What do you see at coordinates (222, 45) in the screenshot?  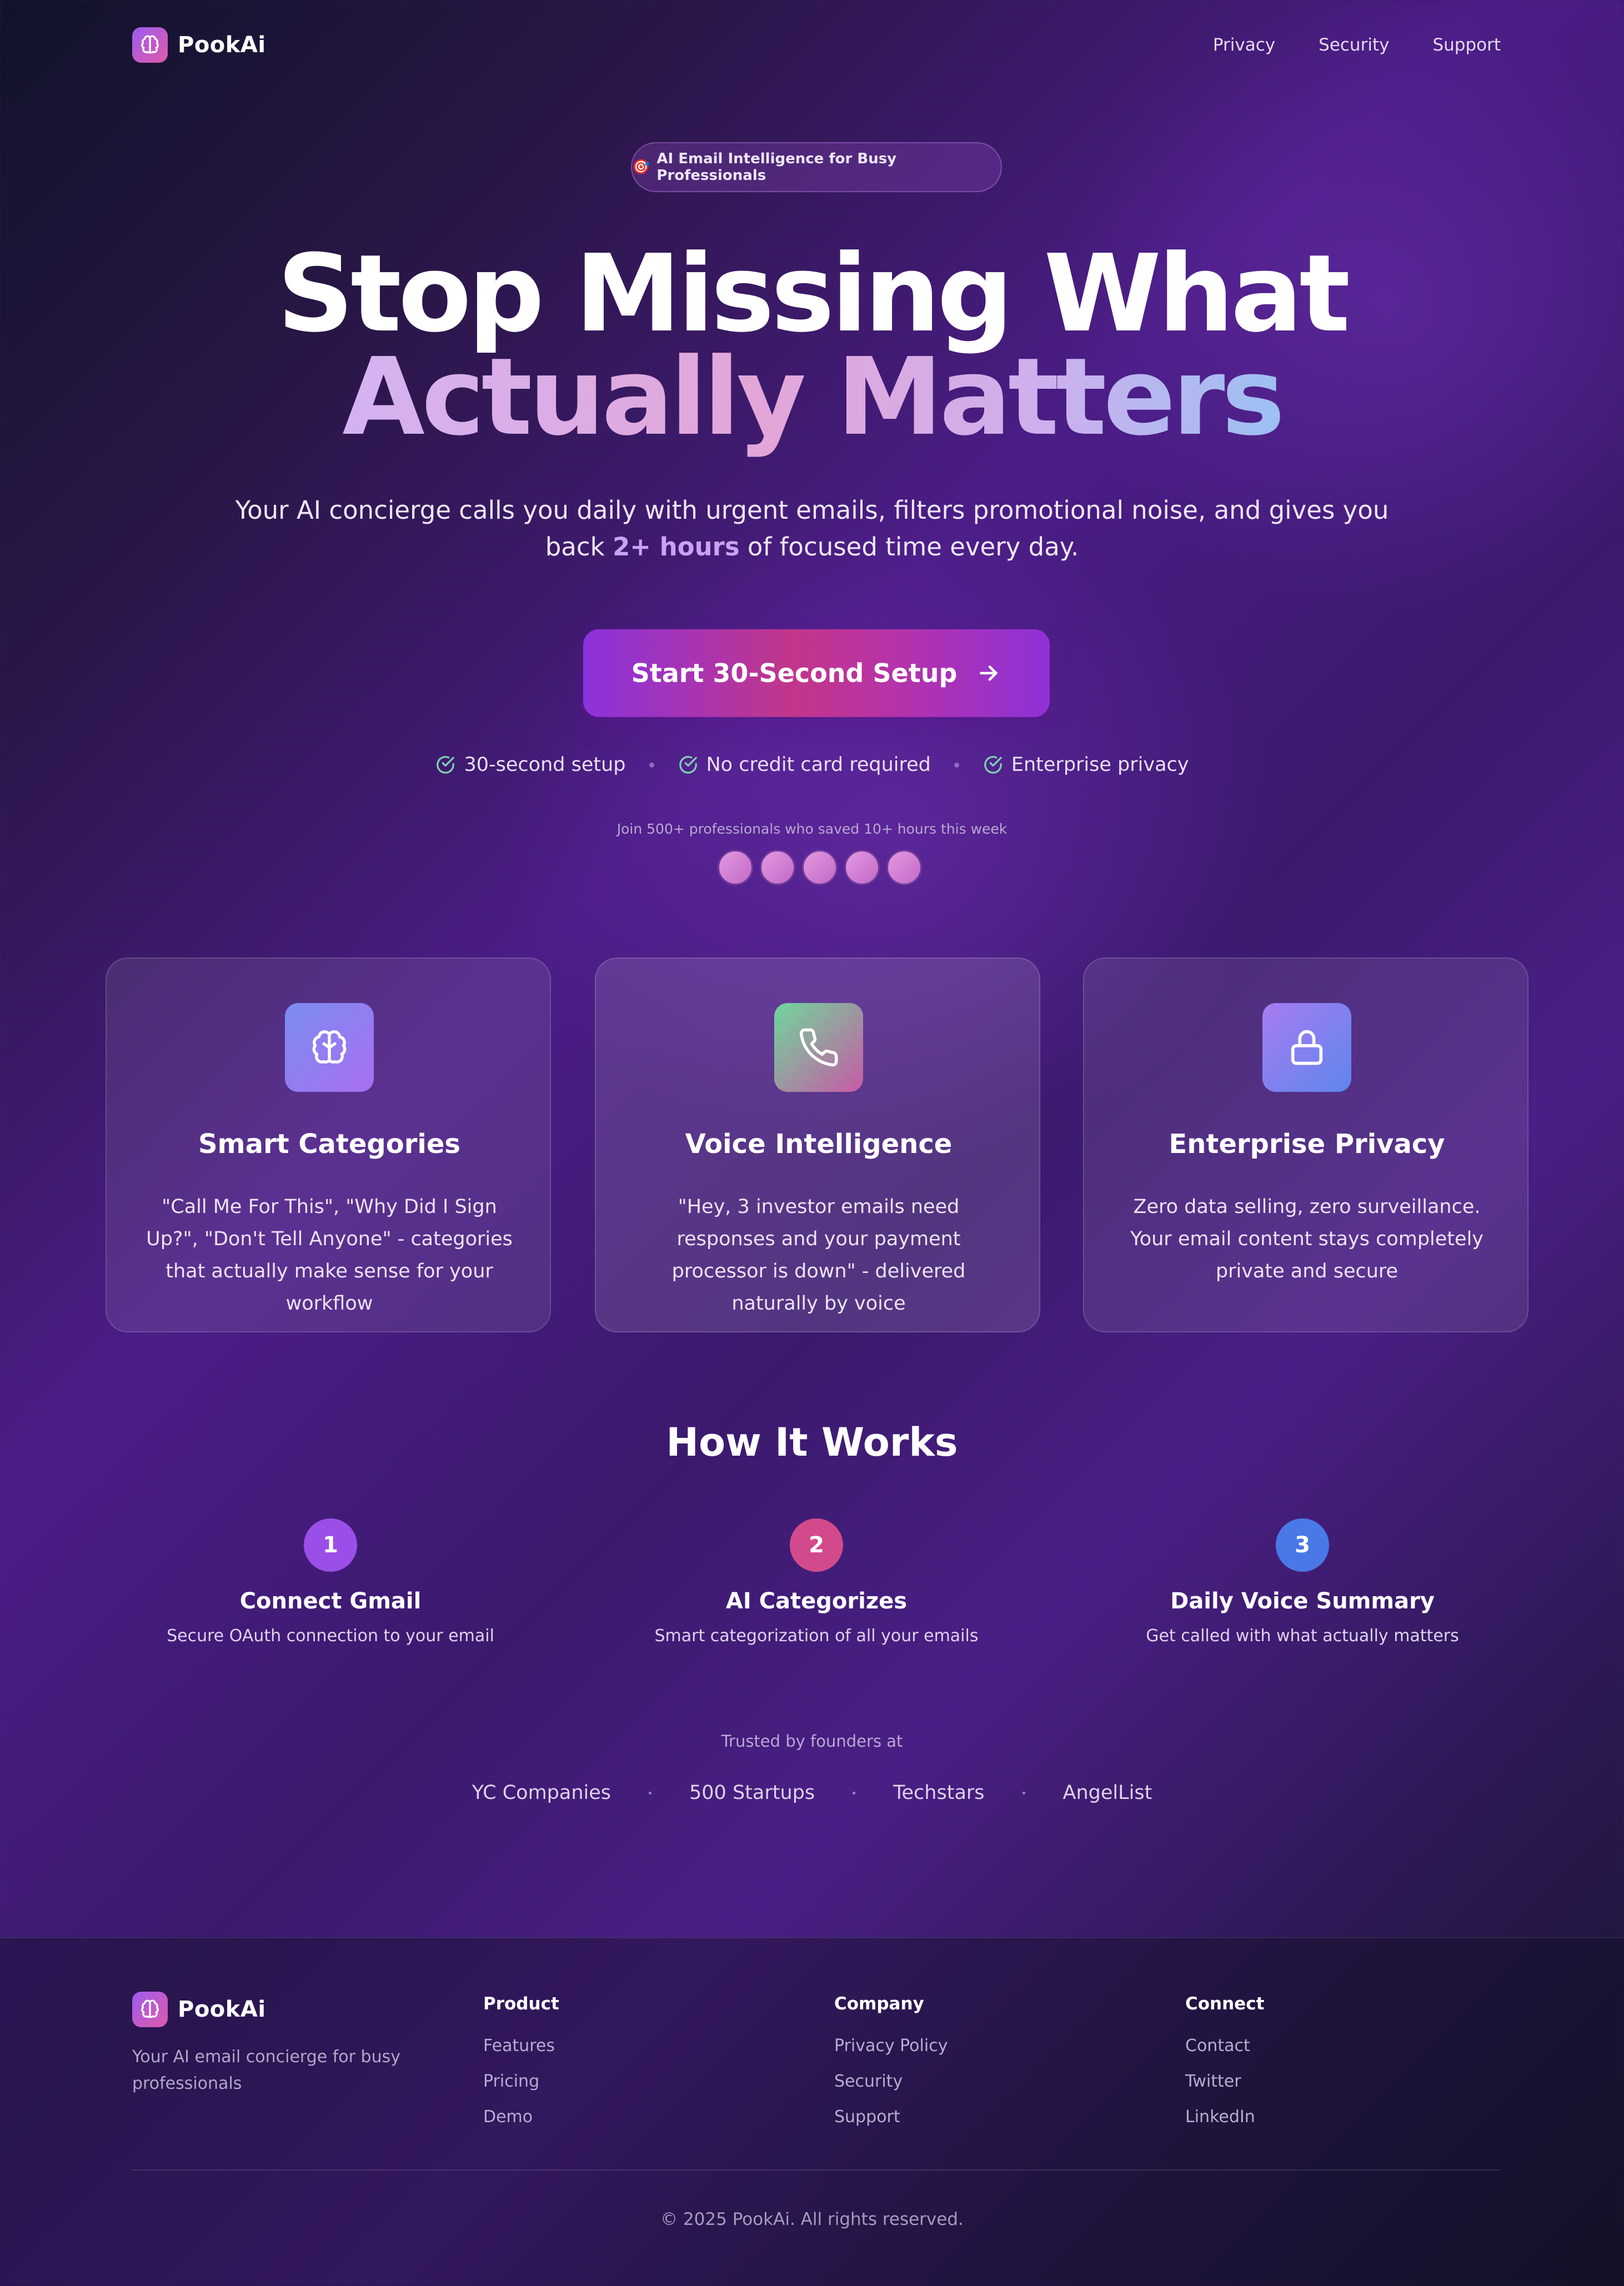 I see `brand-name: PookAi` at bounding box center [222, 45].